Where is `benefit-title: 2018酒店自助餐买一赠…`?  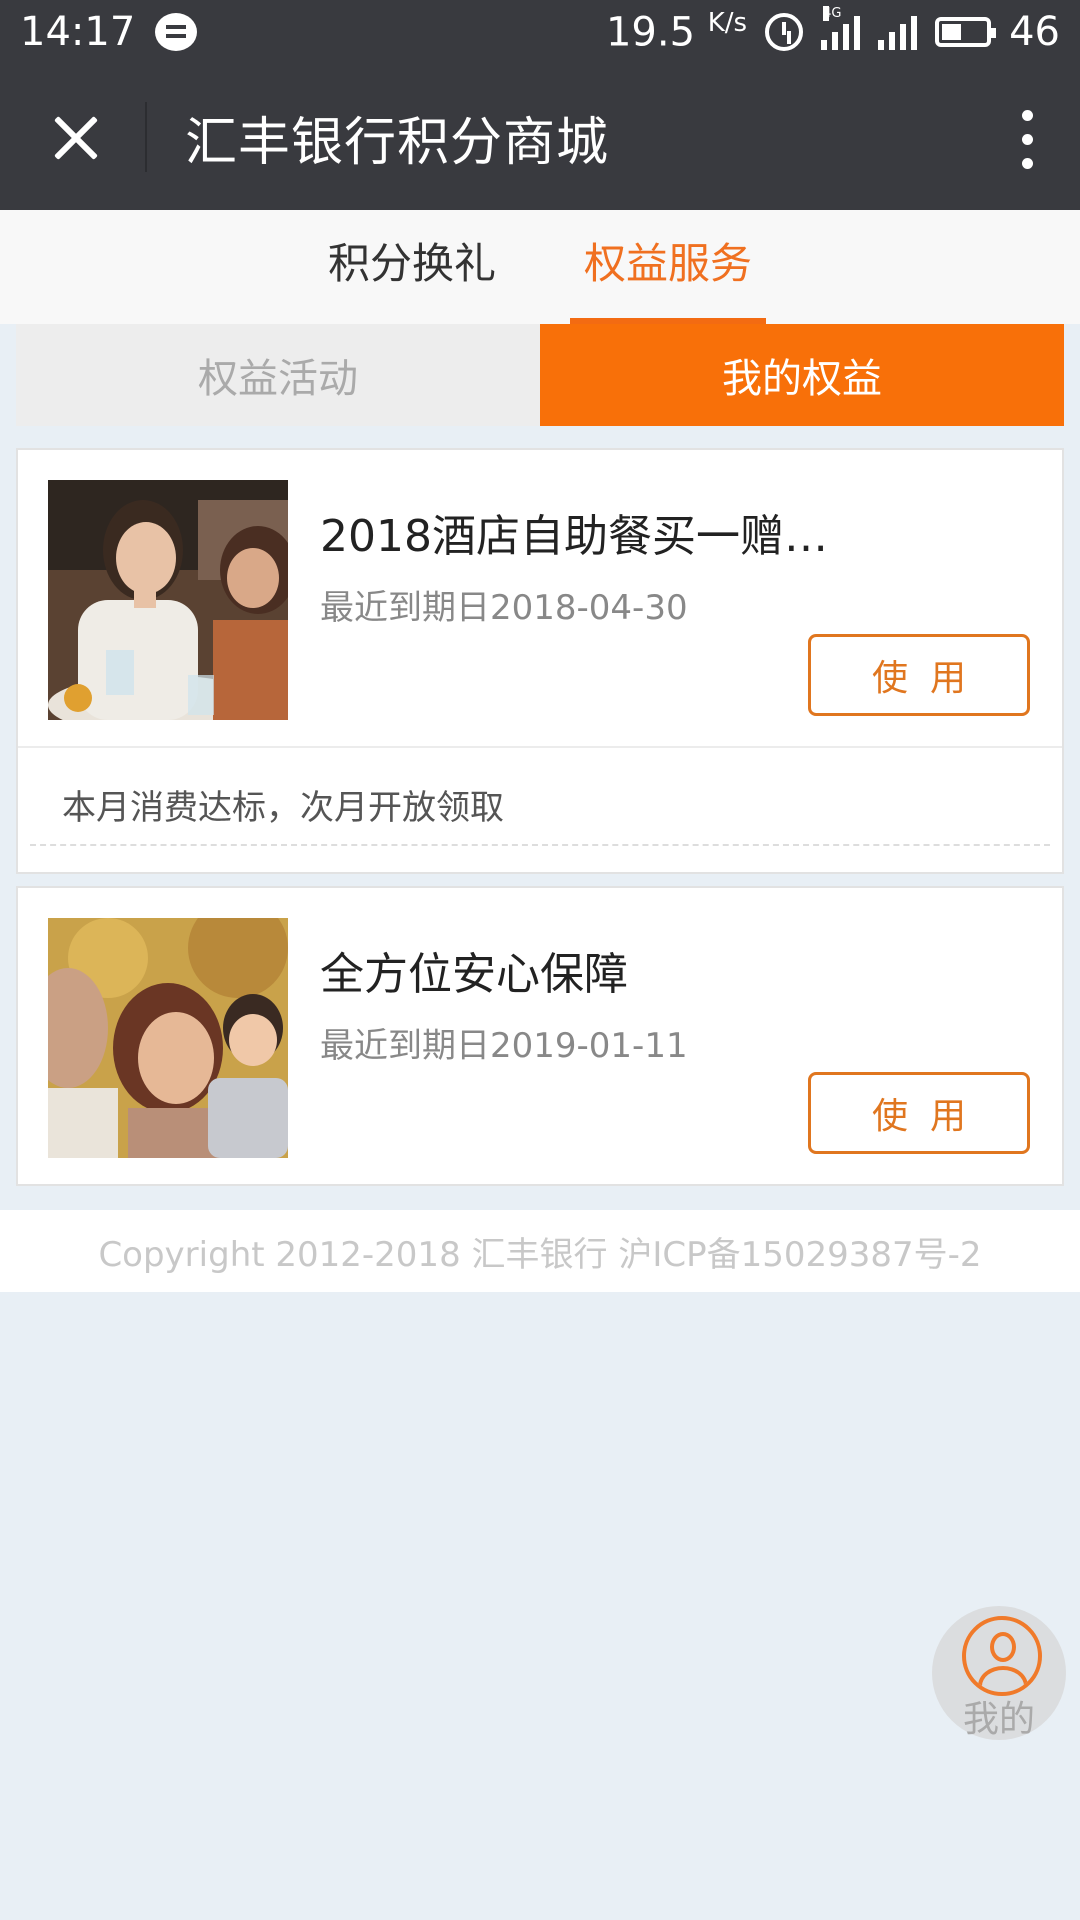 benefit-title: 2018酒店自助餐买一赠… is located at coordinates (574, 536).